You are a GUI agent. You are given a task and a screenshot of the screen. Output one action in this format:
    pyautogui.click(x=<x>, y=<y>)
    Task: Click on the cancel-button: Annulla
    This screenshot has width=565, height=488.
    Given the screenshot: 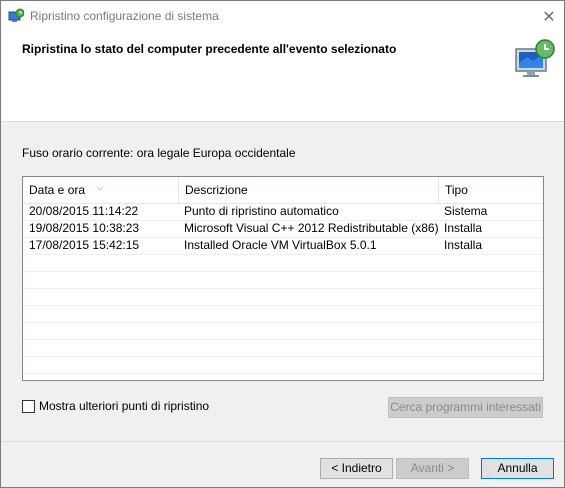 What is the action you would take?
    pyautogui.click(x=517, y=468)
    